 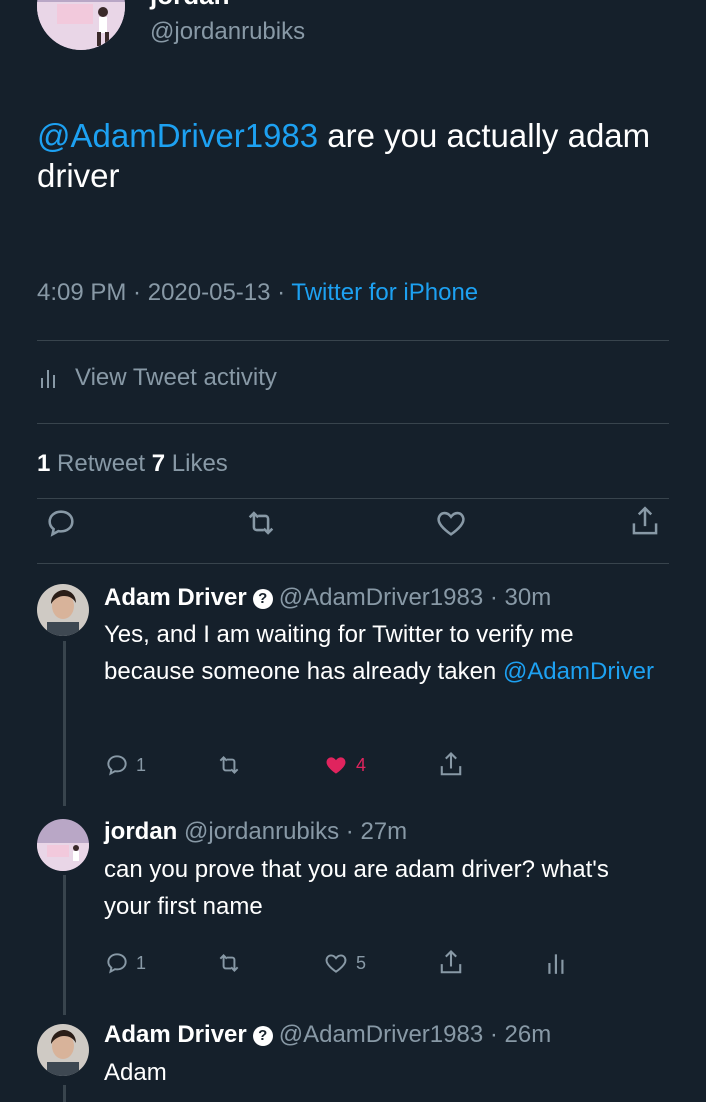 I want to click on author-avatar, so click(x=81, y=25).